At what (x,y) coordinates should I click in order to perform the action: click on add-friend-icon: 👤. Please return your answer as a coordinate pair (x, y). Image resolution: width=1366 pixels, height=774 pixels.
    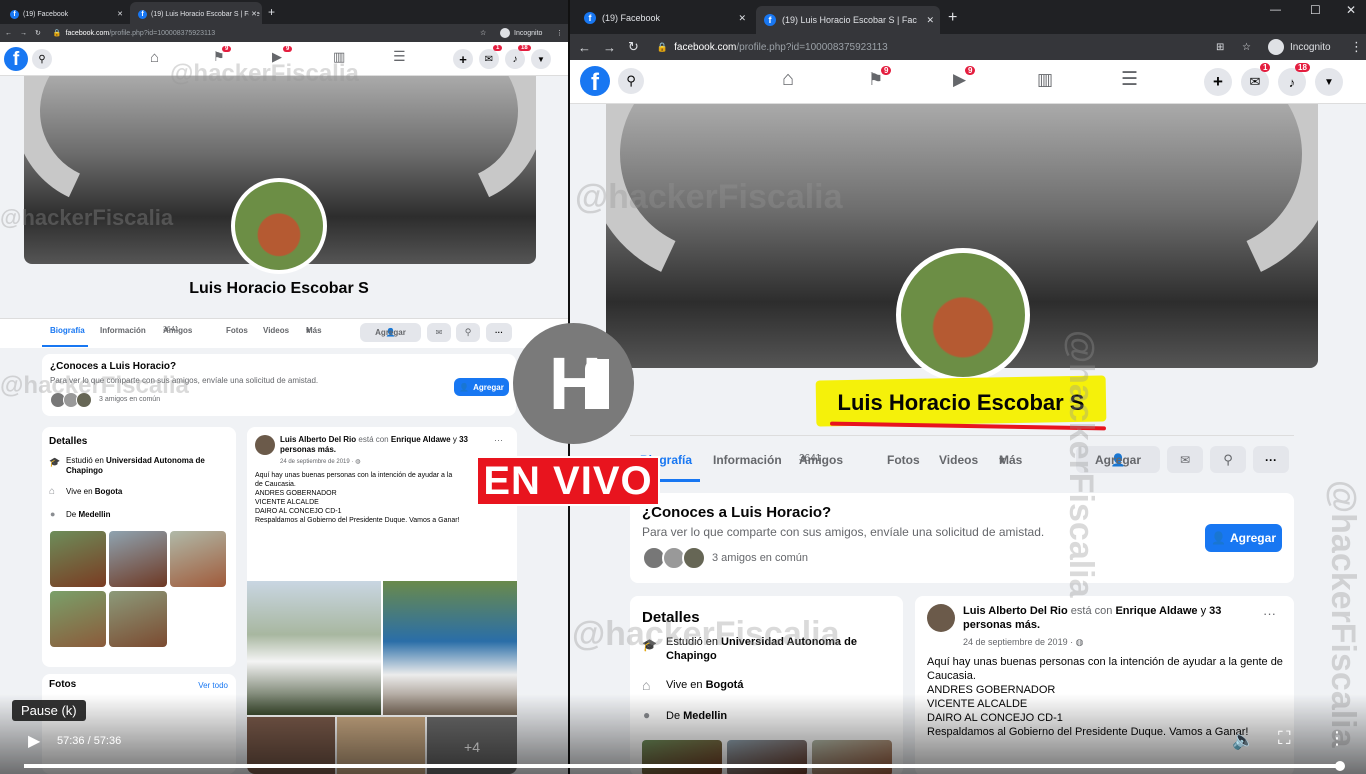
    Looking at the image, I should click on (1218, 538).